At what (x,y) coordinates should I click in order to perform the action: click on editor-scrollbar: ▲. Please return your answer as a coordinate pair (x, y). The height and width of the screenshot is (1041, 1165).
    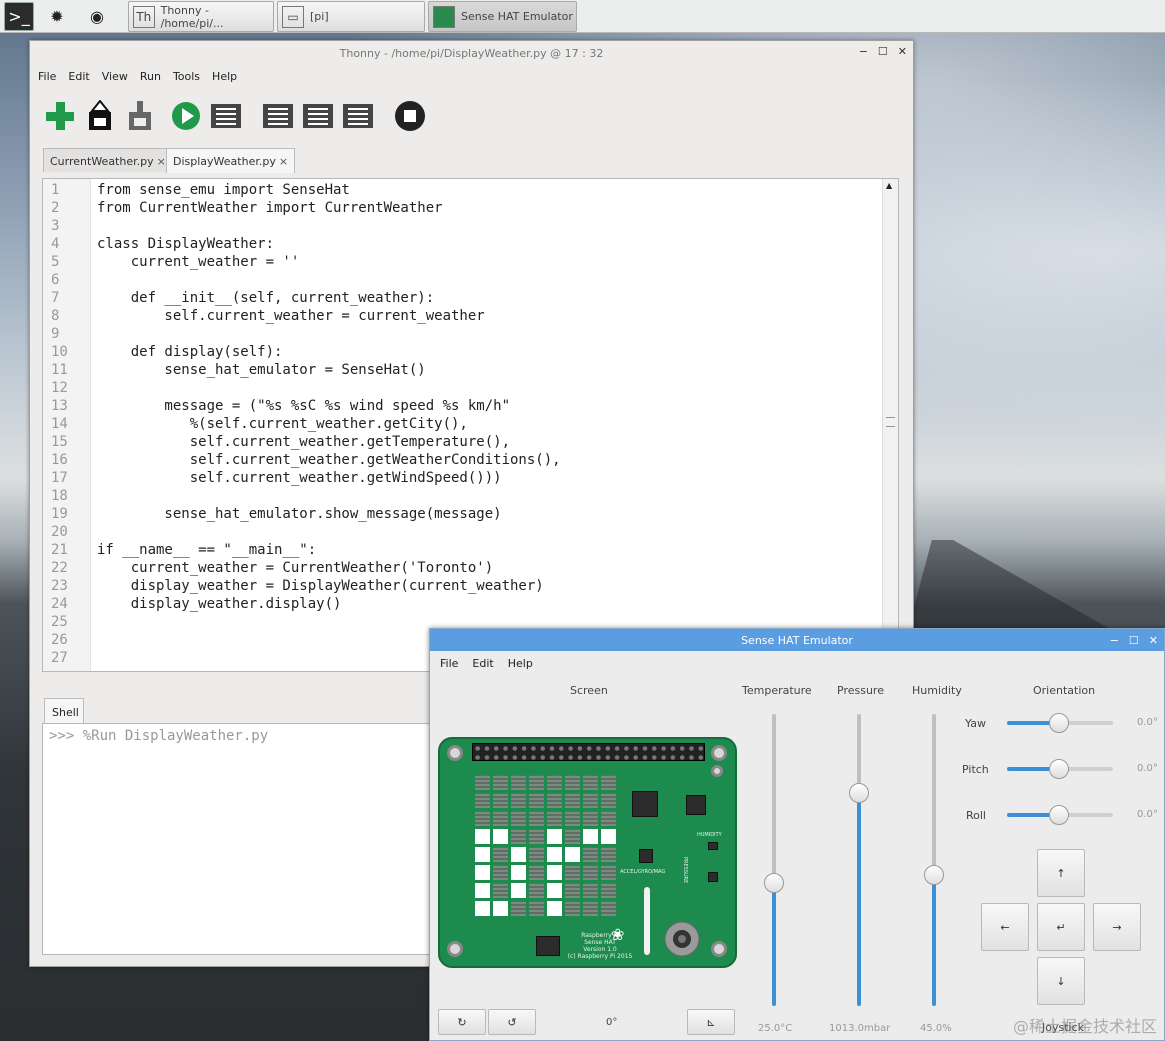
    Looking at the image, I should click on (890, 425).